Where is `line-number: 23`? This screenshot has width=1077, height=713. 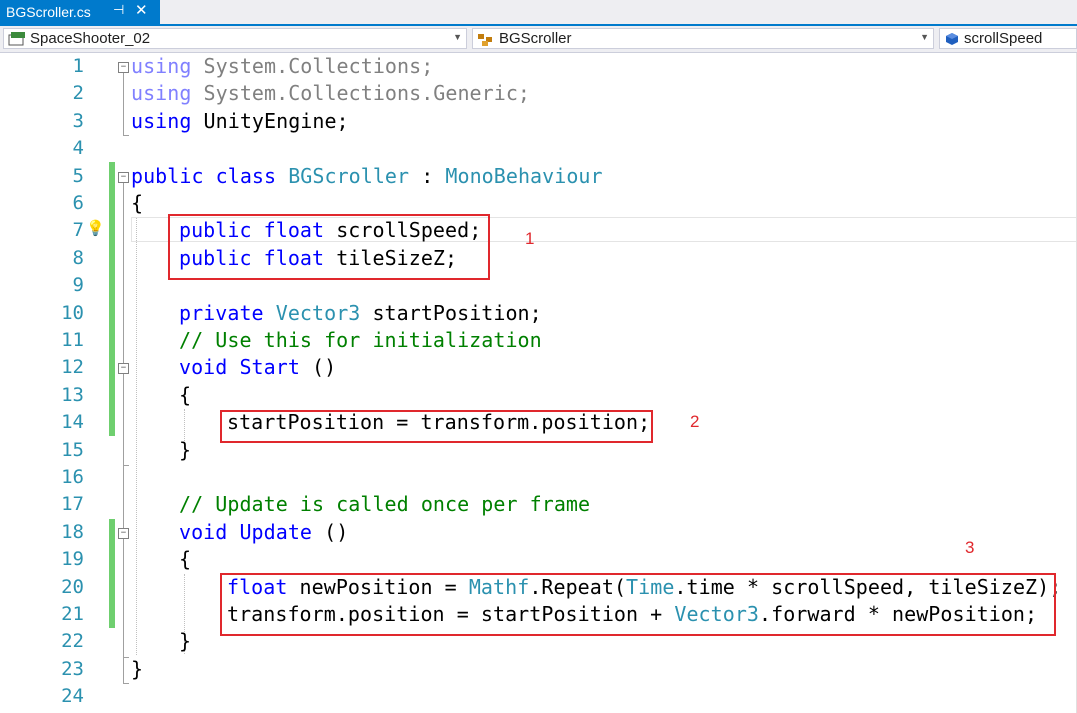
line-number: 23 is located at coordinates (72, 668).